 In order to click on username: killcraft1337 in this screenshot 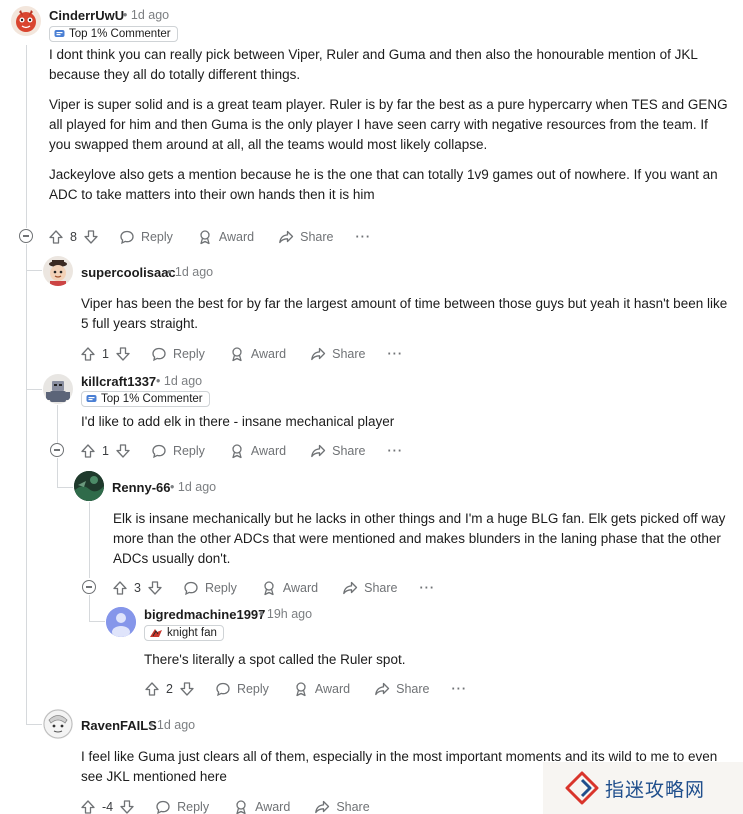, I will do `click(118, 381)`.